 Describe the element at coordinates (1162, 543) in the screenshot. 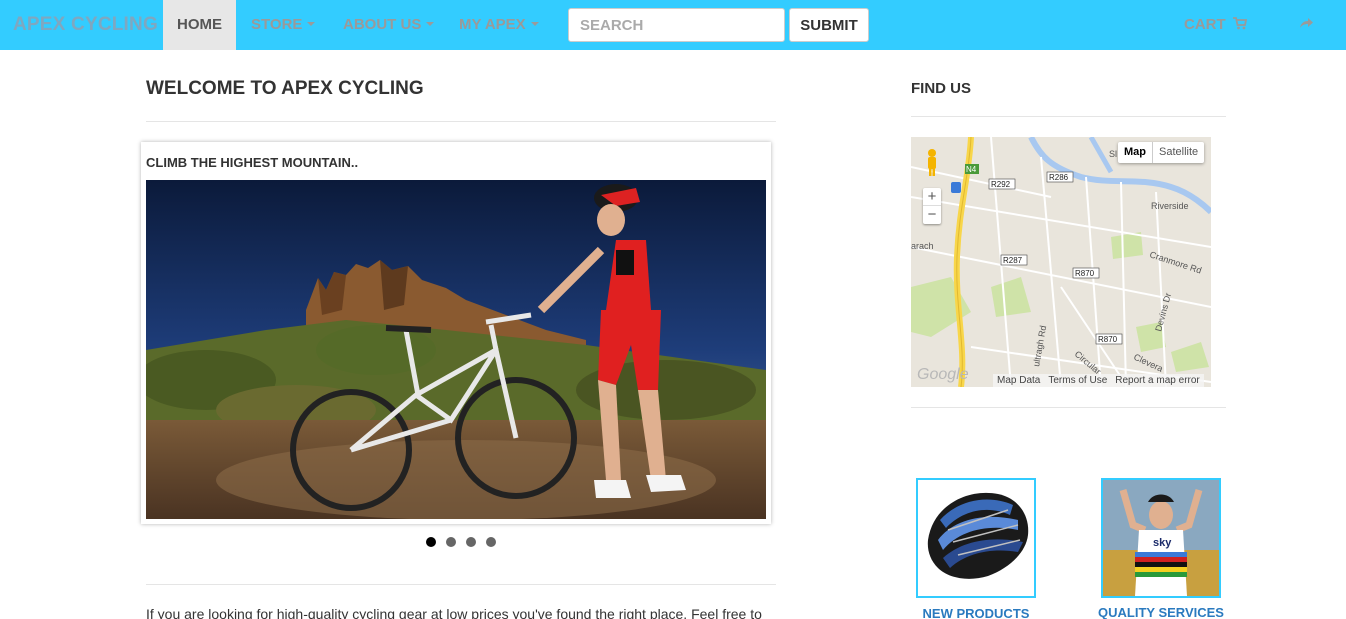

I see `svg-text: sky` at that location.